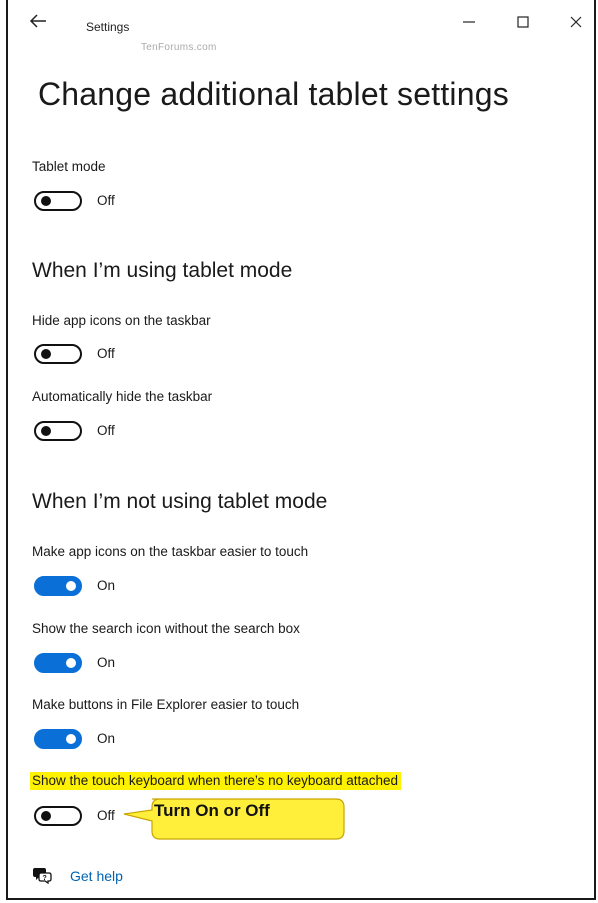 Image resolution: width=598 pixels, height=903 pixels. Describe the element at coordinates (106, 815) in the screenshot. I see `touch-keyboard-state: Off` at that location.